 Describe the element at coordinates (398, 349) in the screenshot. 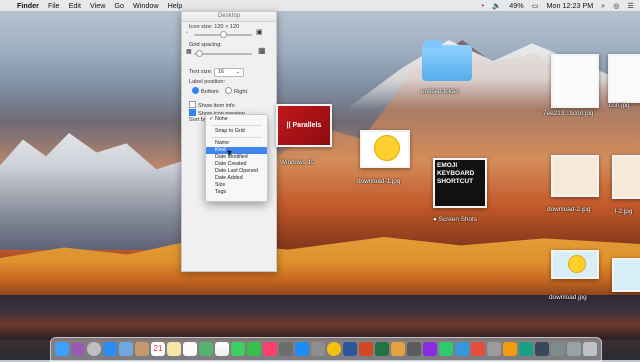

I see `dock-app-icon` at that location.